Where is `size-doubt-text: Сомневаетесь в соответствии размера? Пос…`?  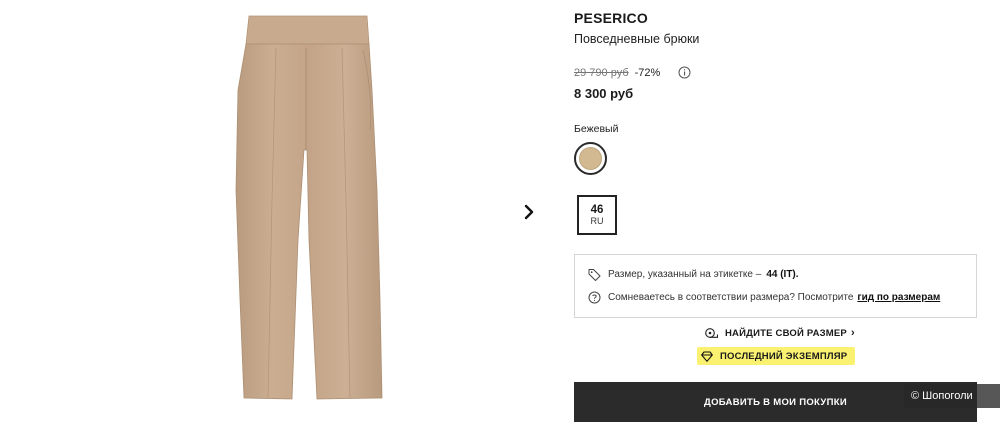 size-doubt-text: Сомневаетесь в соответствии размера? Пос… is located at coordinates (731, 297).